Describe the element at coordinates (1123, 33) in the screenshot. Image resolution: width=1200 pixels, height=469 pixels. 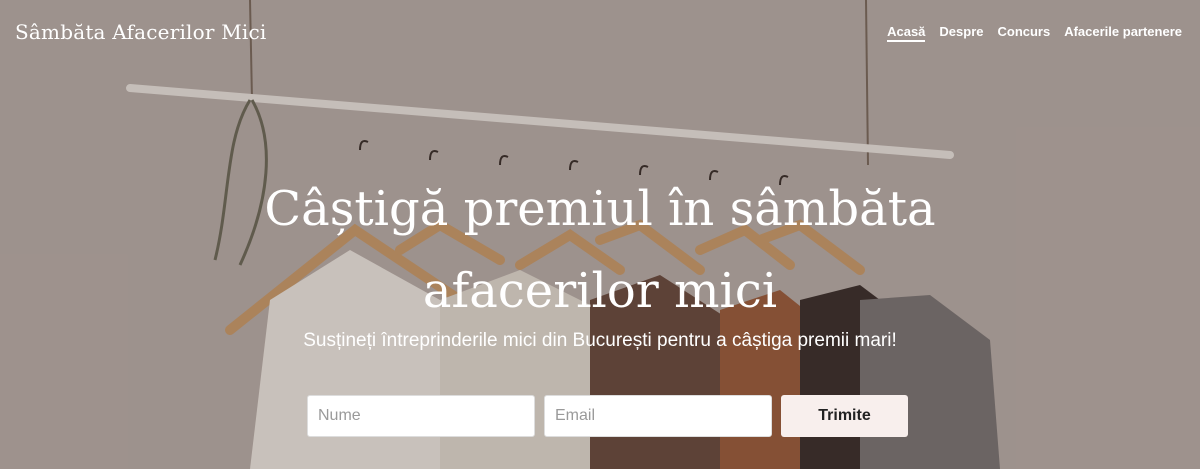
I see `nav-item-afaceri-partenere: Afacerile partenere` at that location.